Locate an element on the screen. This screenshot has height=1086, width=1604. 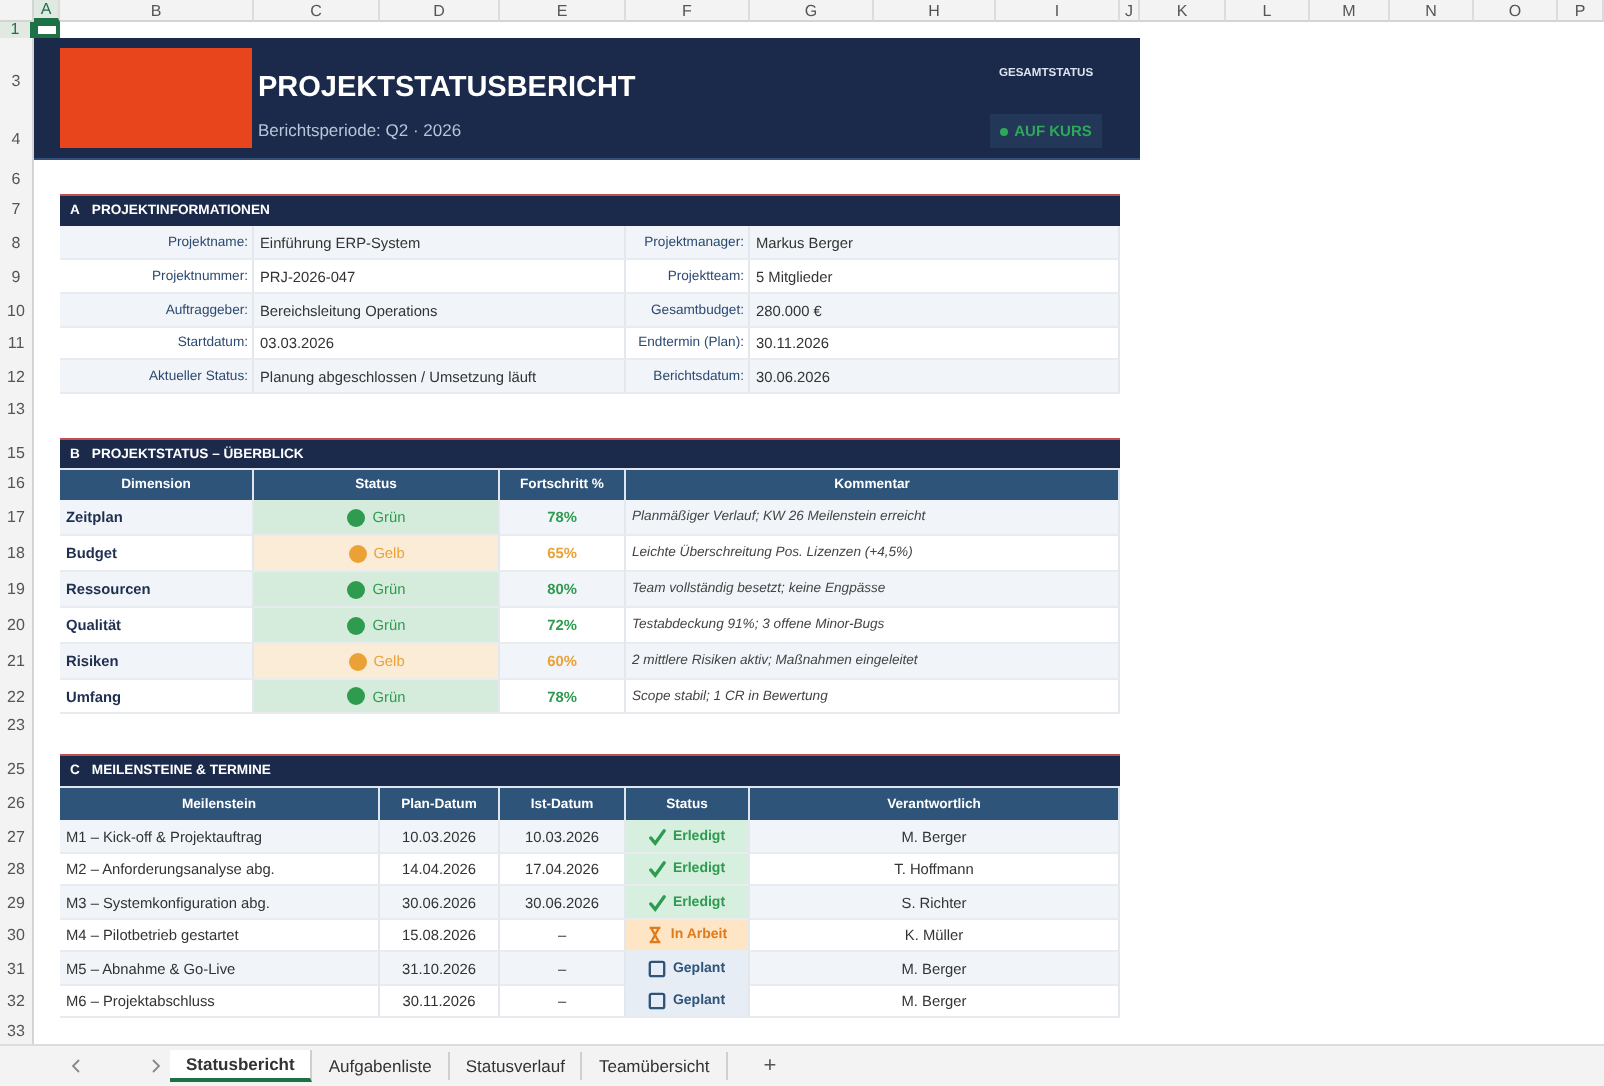
column-header: F is located at coordinates (688, 11).